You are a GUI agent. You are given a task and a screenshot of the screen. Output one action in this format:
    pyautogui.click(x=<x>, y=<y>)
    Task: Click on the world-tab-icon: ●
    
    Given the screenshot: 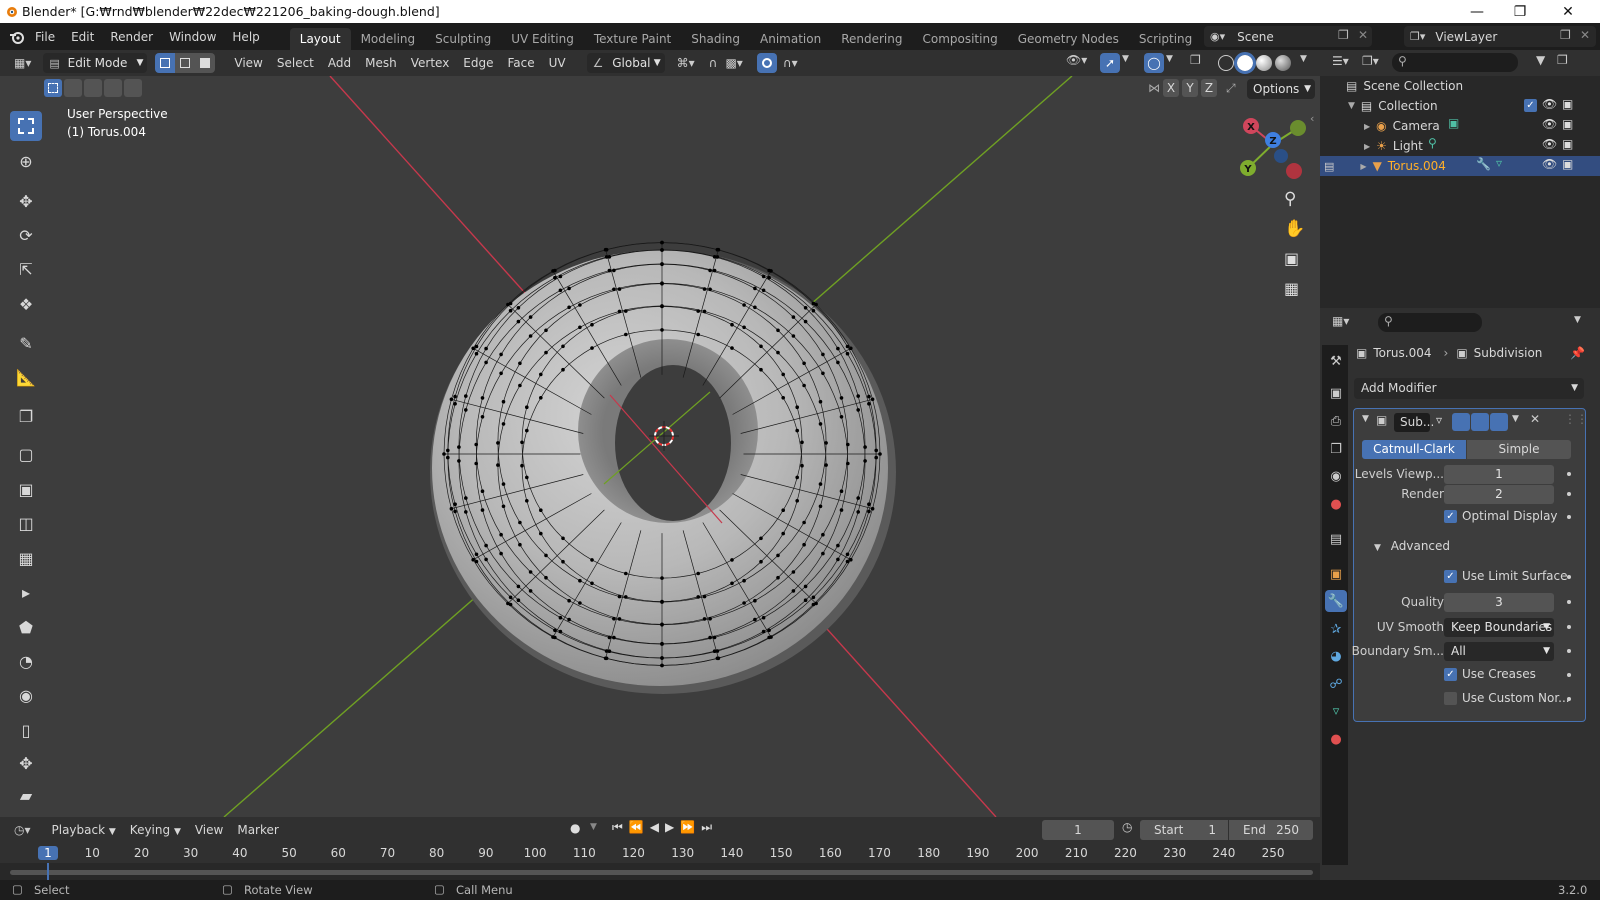 What is the action you would take?
    pyautogui.click(x=1336, y=504)
    